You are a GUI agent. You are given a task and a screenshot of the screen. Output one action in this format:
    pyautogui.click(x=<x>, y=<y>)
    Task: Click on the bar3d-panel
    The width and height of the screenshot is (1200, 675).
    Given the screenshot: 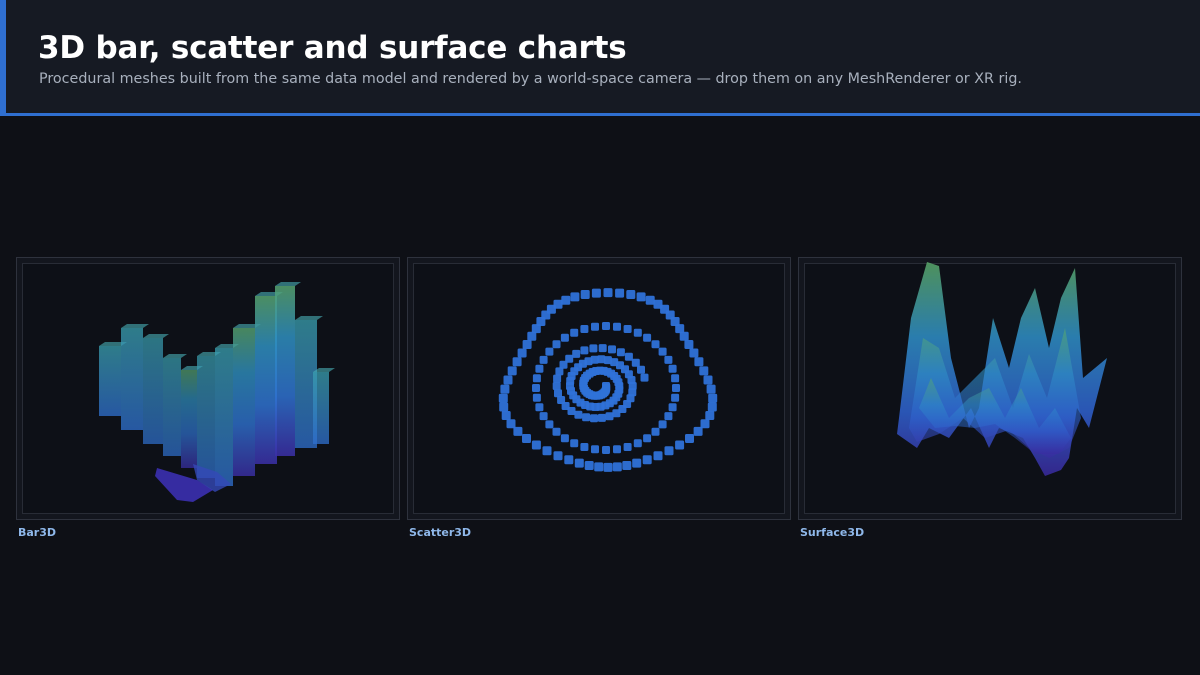 What is the action you would take?
    pyautogui.click(x=208, y=388)
    